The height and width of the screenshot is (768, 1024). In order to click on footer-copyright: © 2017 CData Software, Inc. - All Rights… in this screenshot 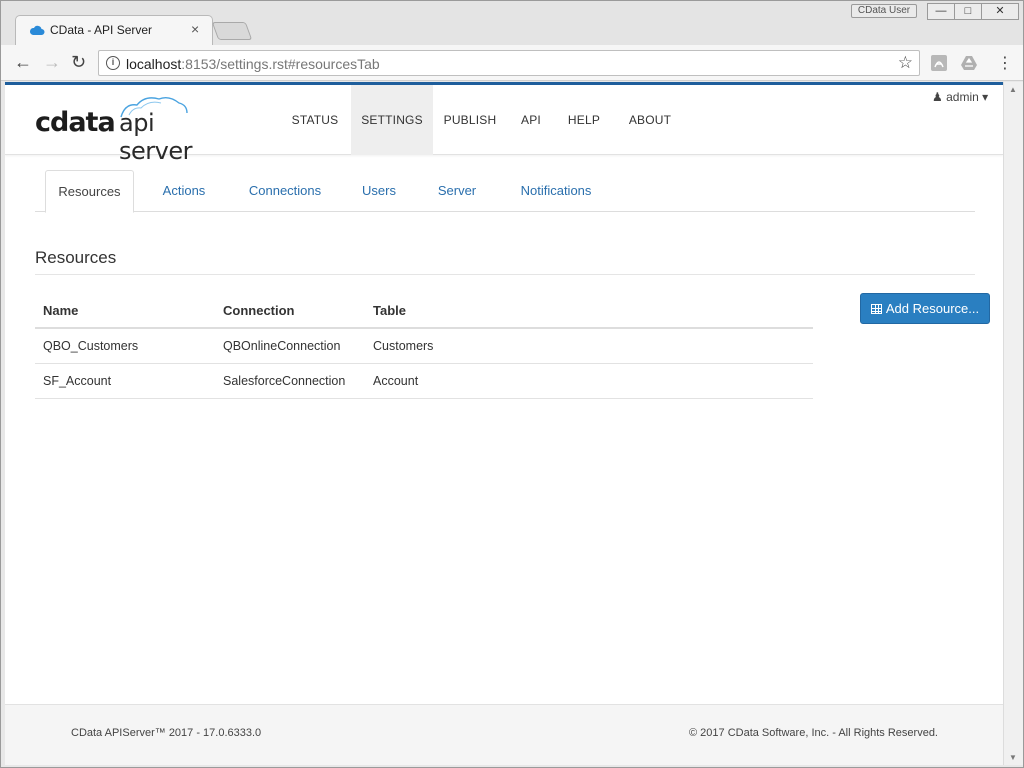, I will do `click(813, 733)`.